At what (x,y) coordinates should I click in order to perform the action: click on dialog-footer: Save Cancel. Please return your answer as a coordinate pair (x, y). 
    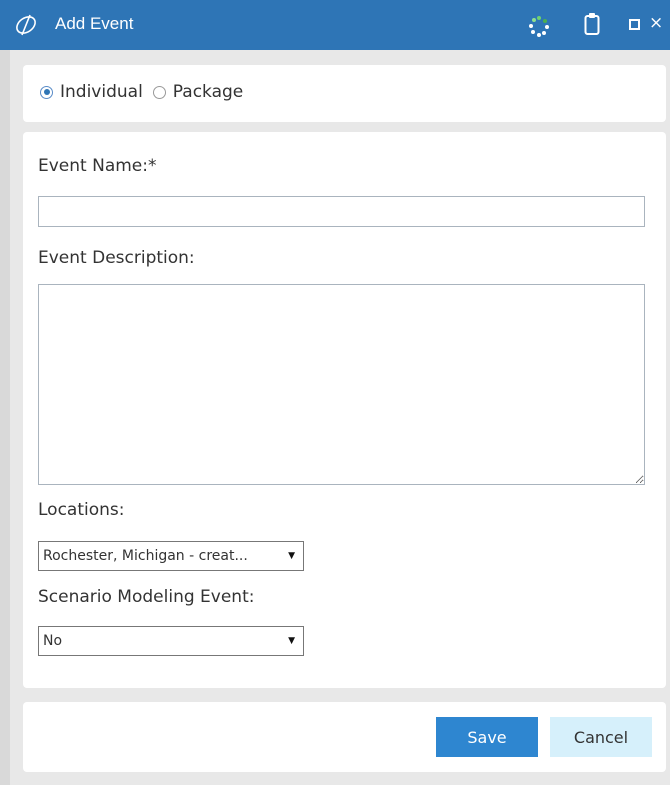
    Looking at the image, I should click on (344, 737).